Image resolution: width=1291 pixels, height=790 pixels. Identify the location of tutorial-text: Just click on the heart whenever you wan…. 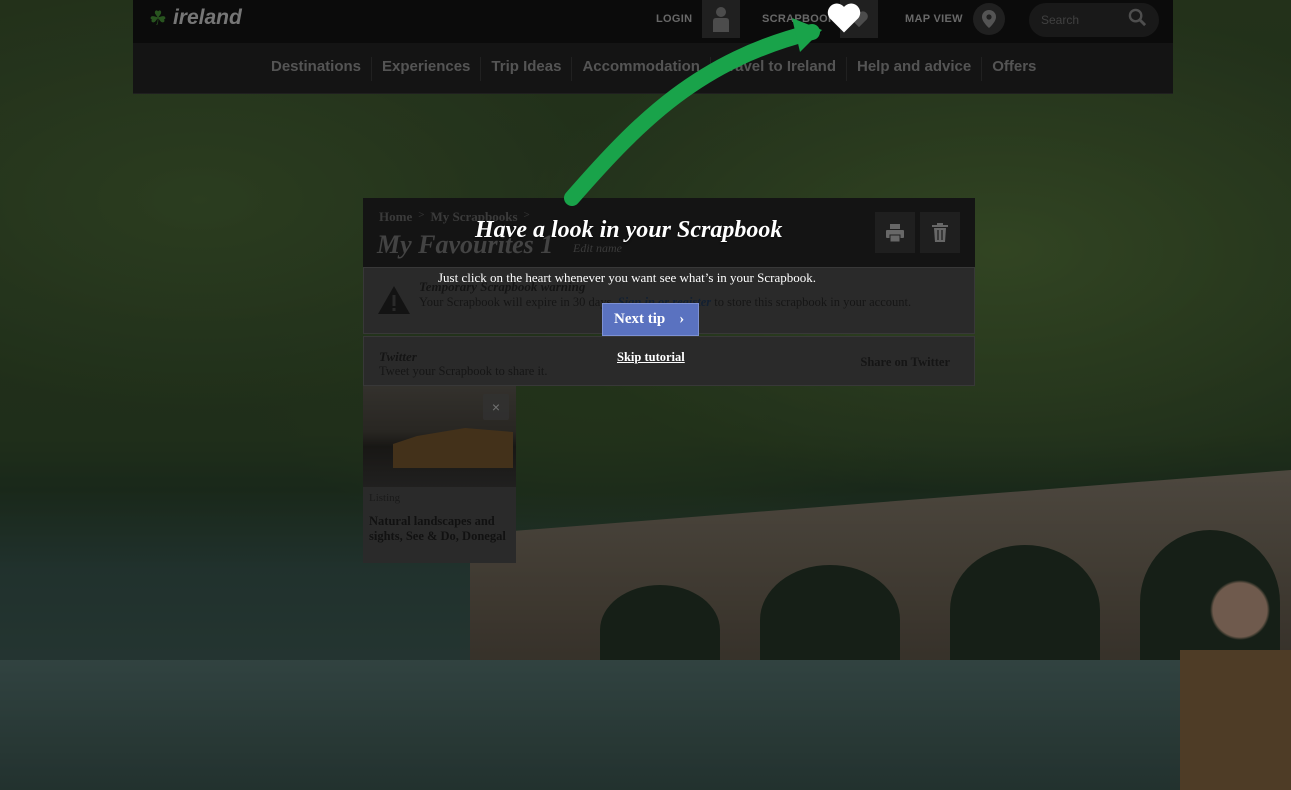
(627, 277).